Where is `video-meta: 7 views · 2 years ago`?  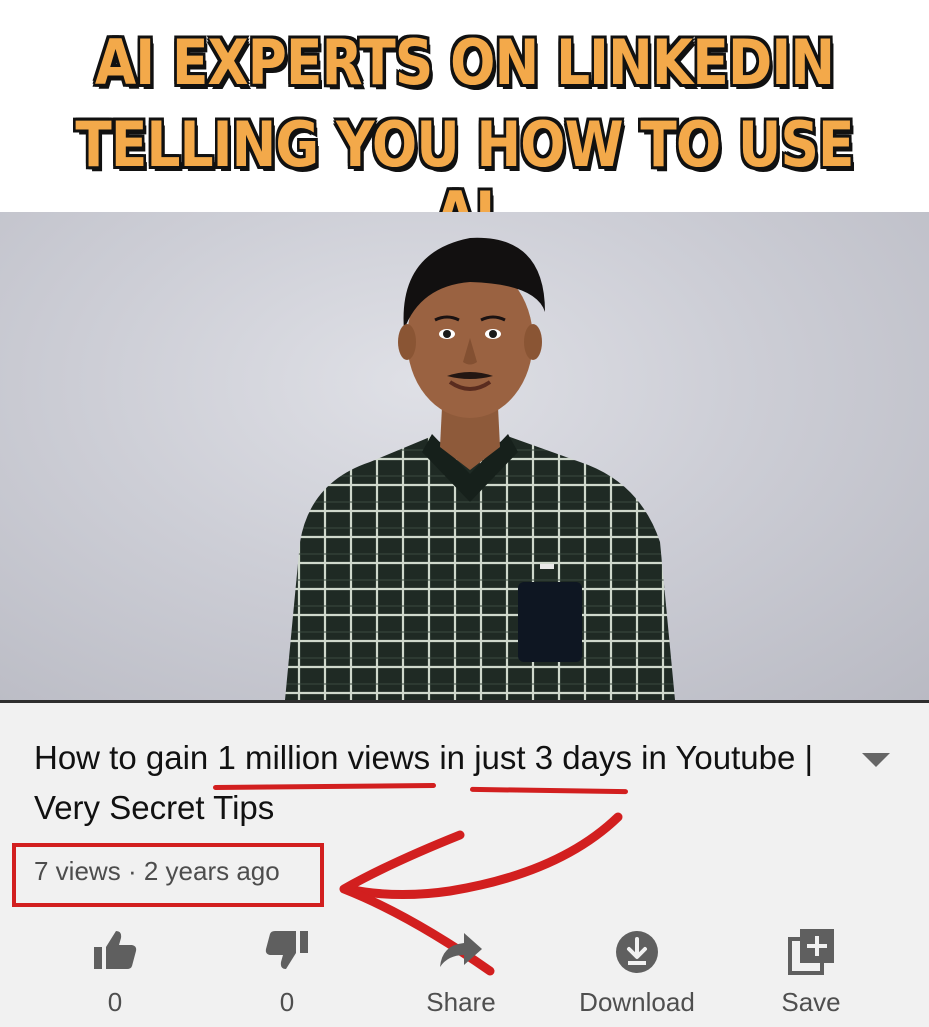
video-meta: 7 views · 2 years ago is located at coordinates (157, 871).